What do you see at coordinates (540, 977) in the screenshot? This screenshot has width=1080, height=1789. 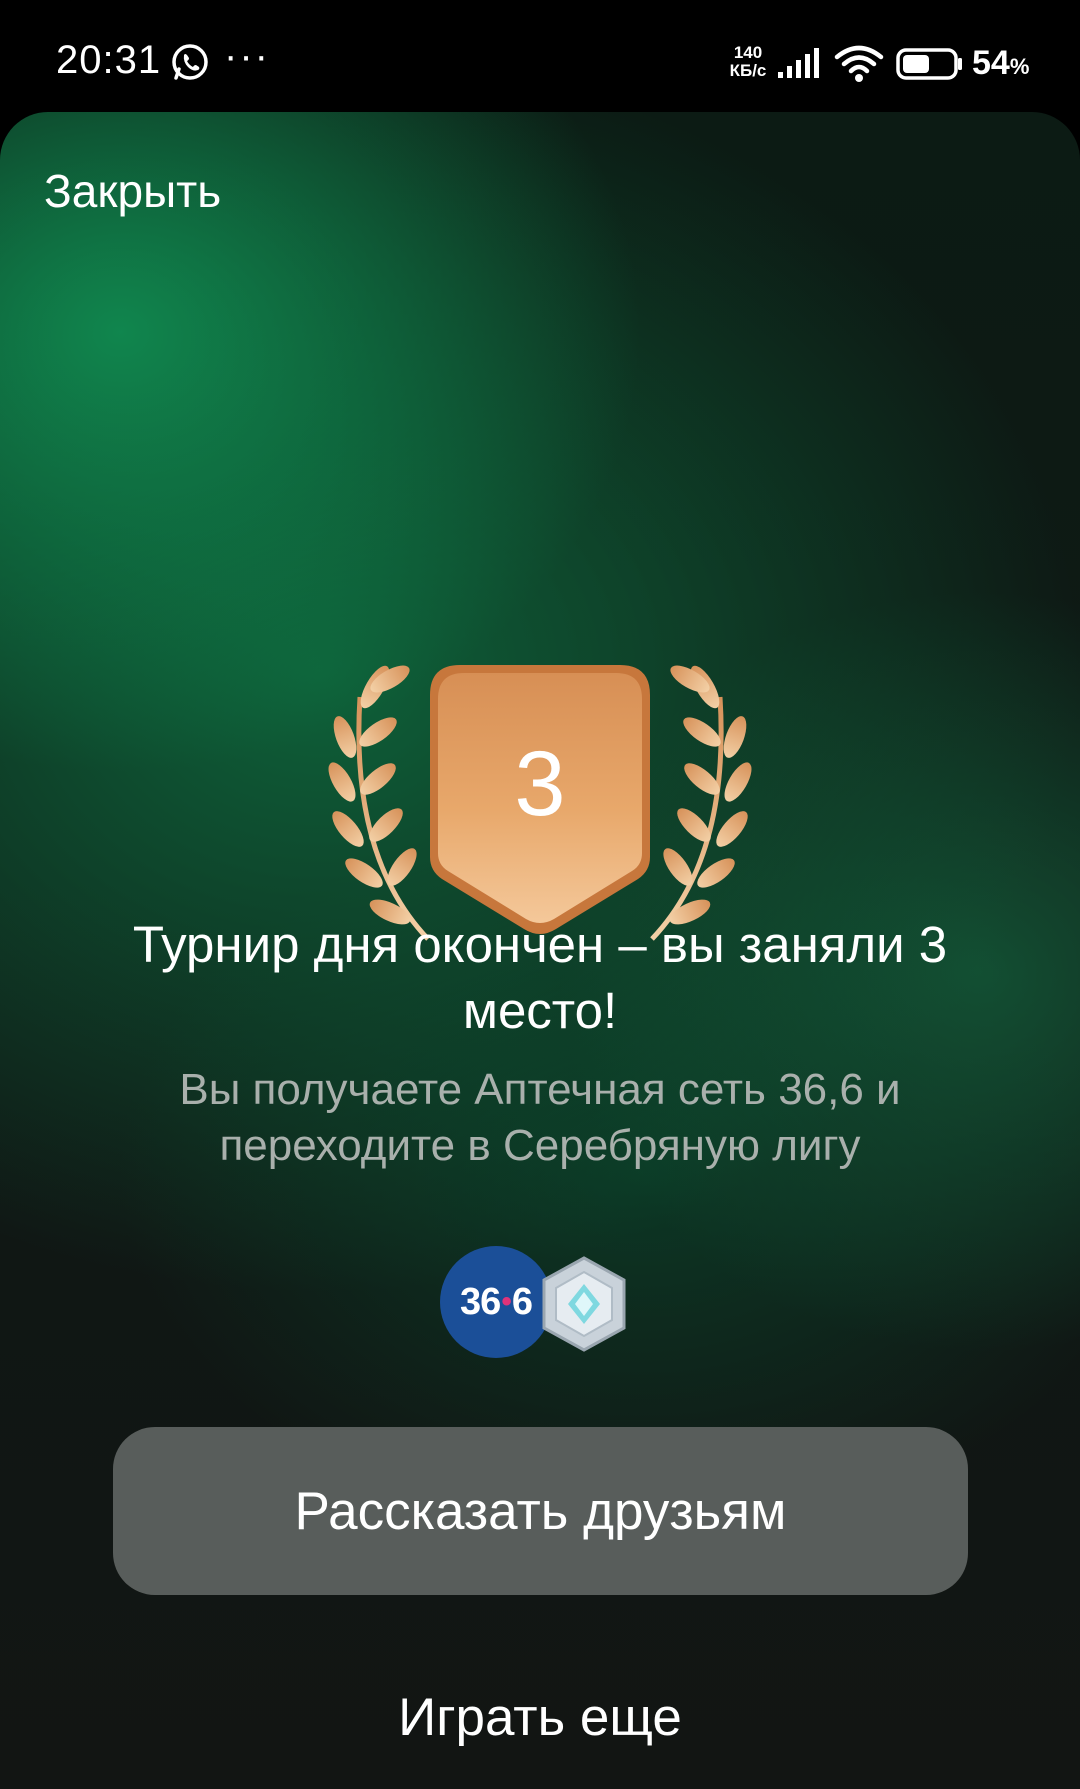 I see `result-title: Турнир дня окончен – вы заняли 3 место!` at bounding box center [540, 977].